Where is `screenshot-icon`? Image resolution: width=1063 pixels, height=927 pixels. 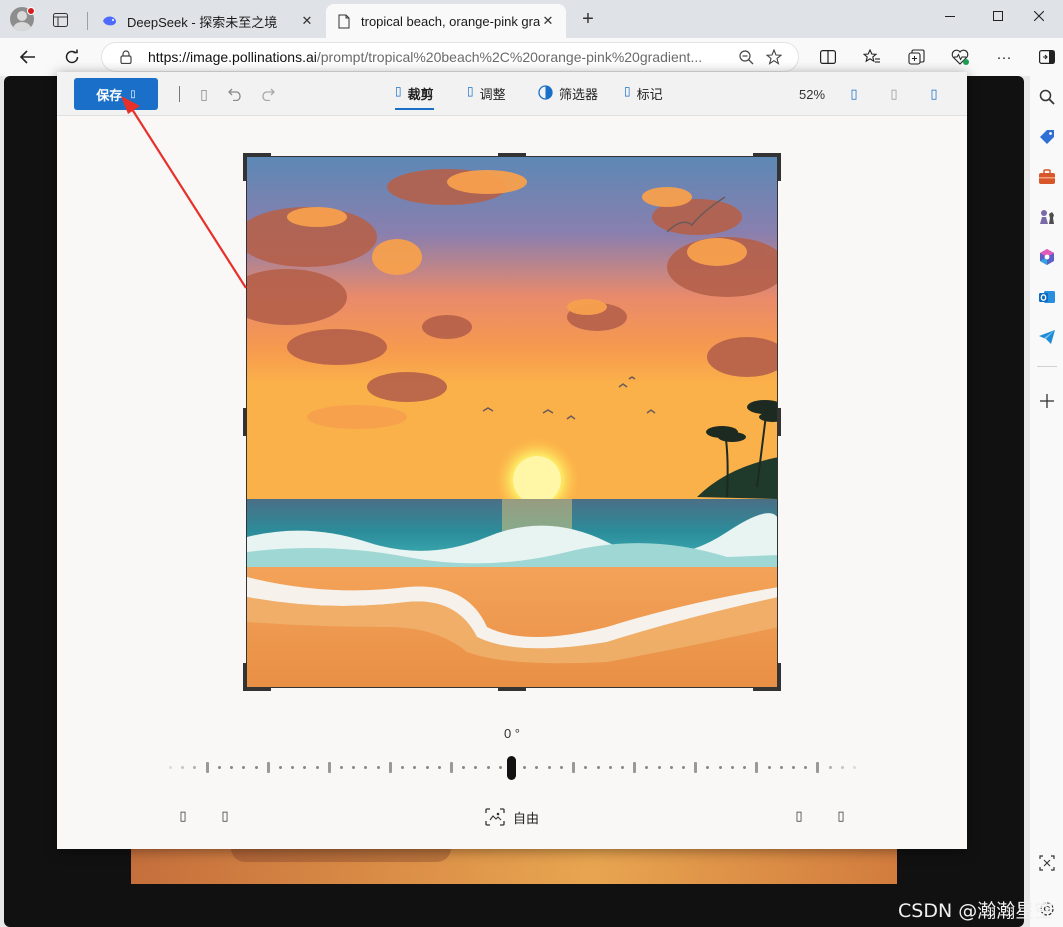 screenshot-icon is located at coordinates (1047, 863).